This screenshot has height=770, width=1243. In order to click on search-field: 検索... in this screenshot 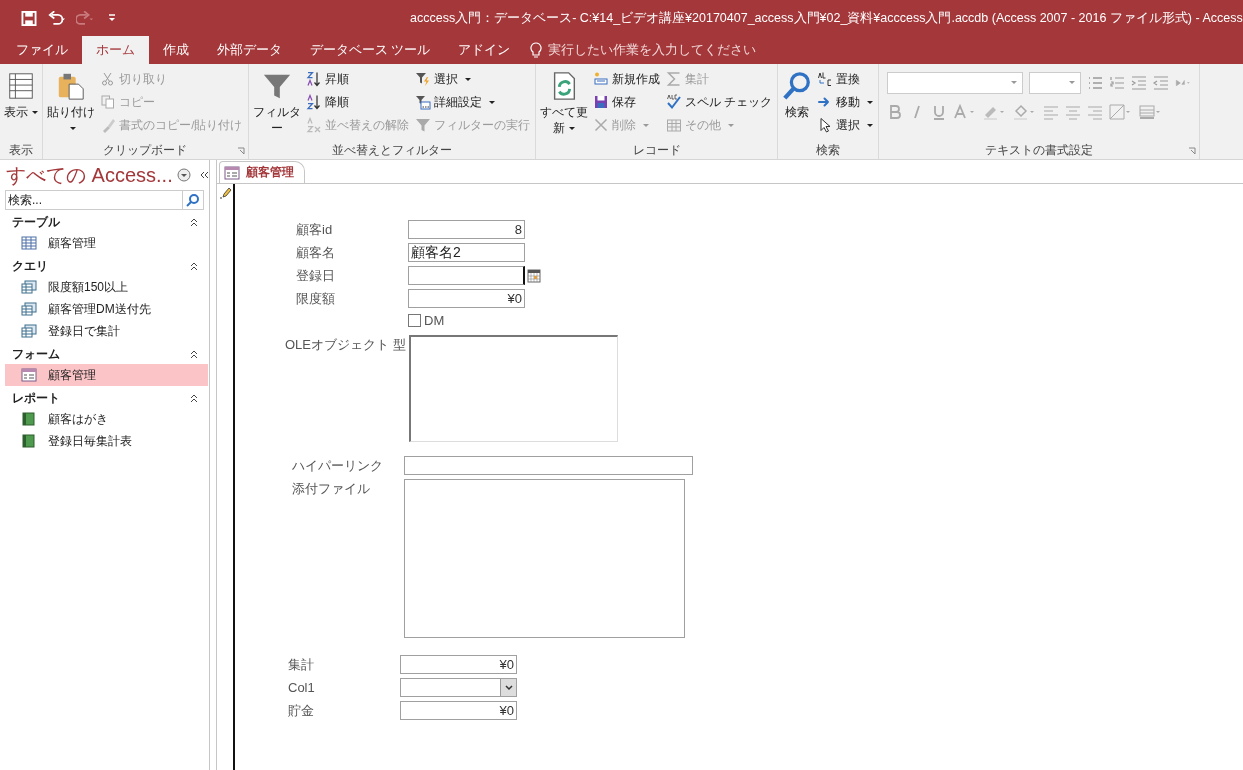, I will do `click(93, 200)`.